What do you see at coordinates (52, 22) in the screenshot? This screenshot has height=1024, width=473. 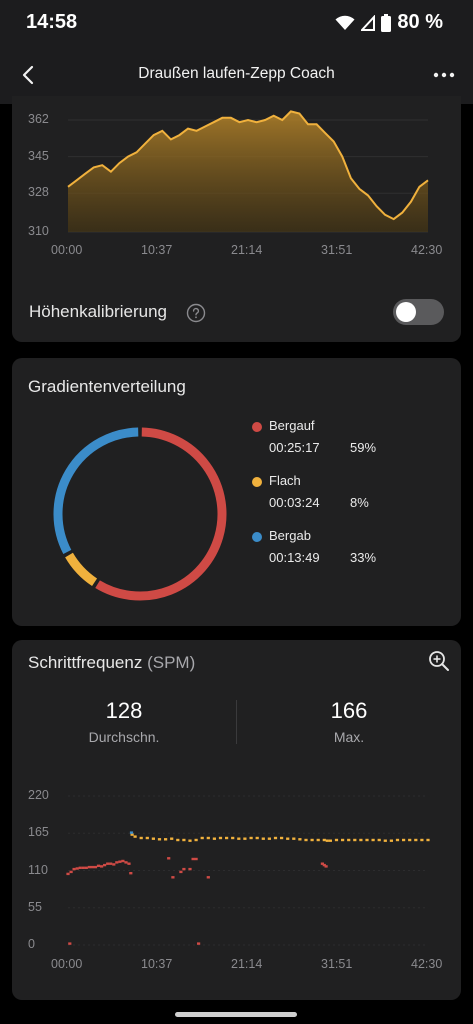 I see `status-time: 14:58` at bounding box center [52, 22].